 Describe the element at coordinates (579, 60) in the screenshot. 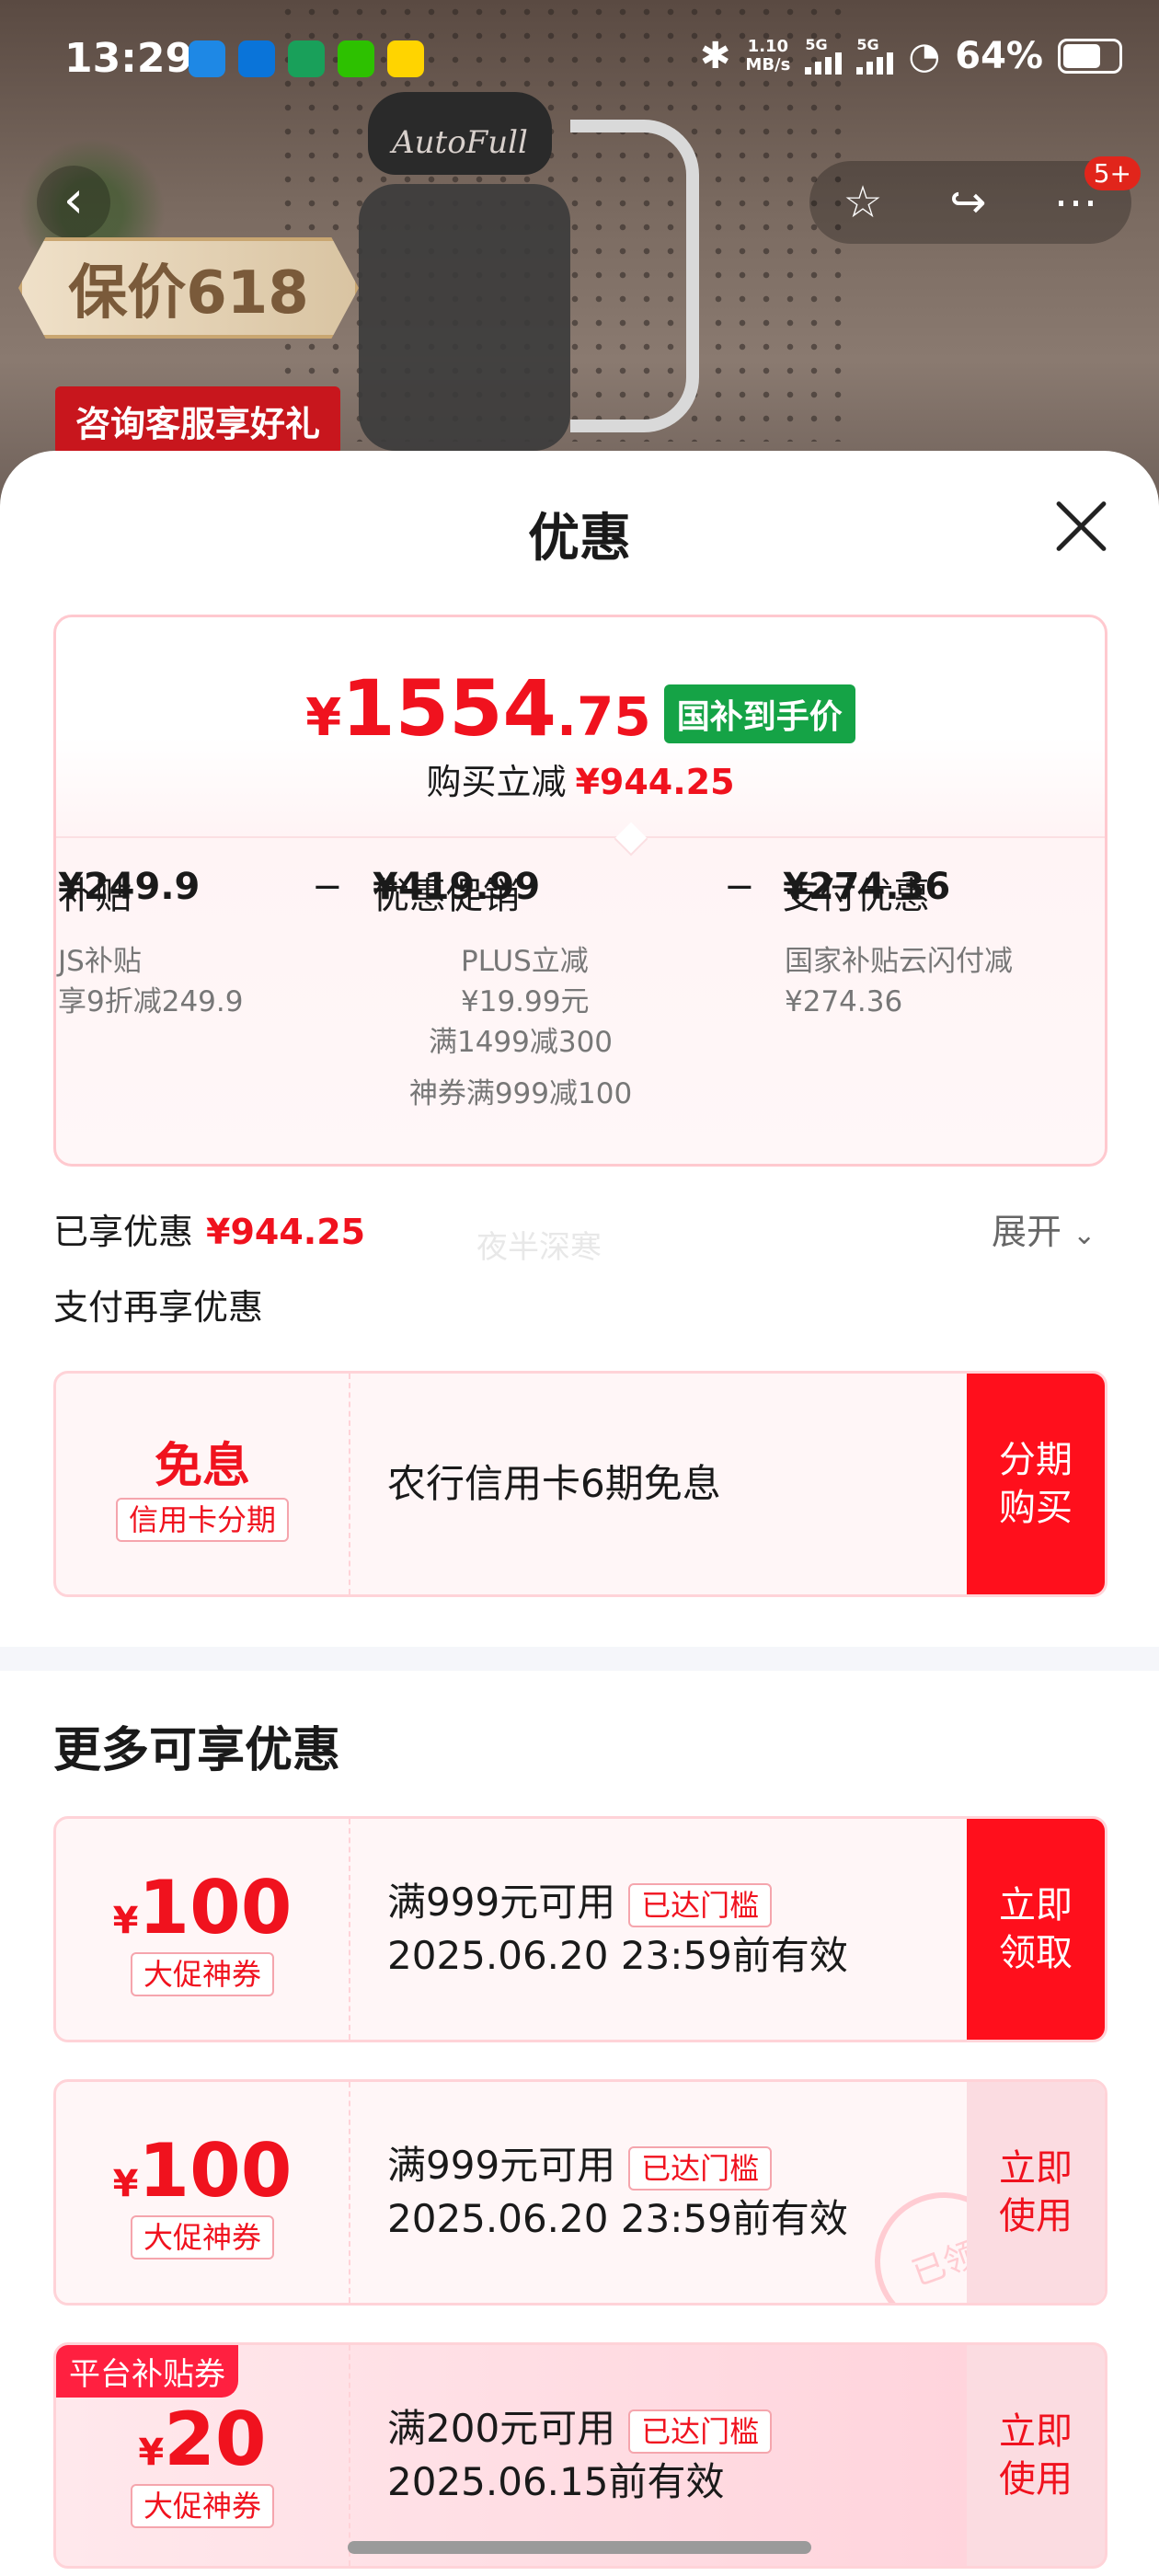

I see `status-bar: 13:29 ✱ 1.10 MB/s 5G 5G ◔ 64%` at that location.